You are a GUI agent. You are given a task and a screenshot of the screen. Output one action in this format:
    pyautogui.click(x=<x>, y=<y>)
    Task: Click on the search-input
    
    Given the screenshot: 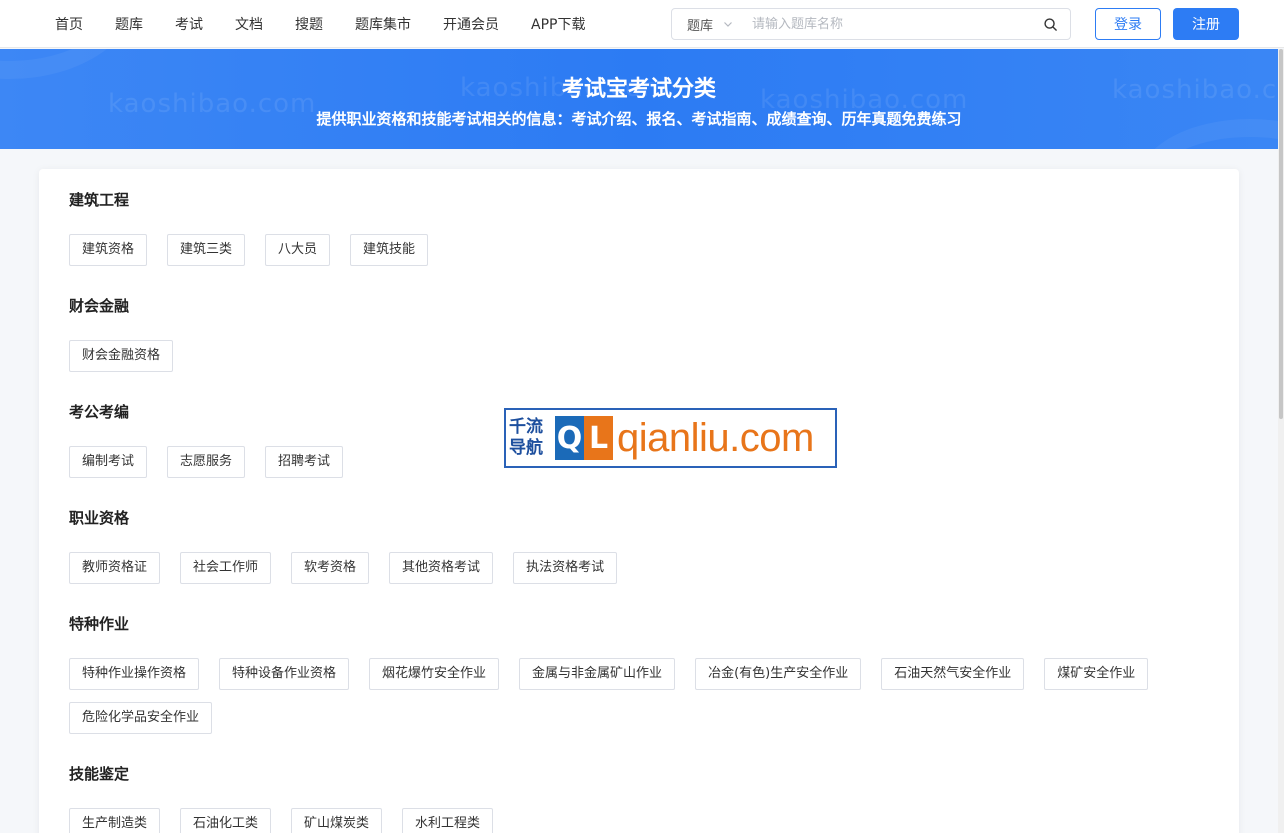 What is the action you would take?
    pyautogui.click(x=887, y=24)
    